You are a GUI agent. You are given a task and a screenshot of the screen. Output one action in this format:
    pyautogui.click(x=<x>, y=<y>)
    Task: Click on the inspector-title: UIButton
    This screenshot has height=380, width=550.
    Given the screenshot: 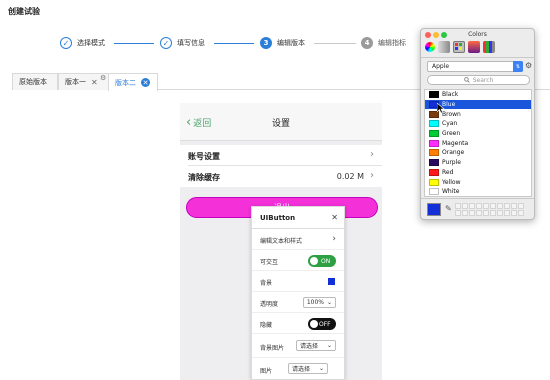 What is the action you would take?
    pyautogui.click(x=278, y=218)
    